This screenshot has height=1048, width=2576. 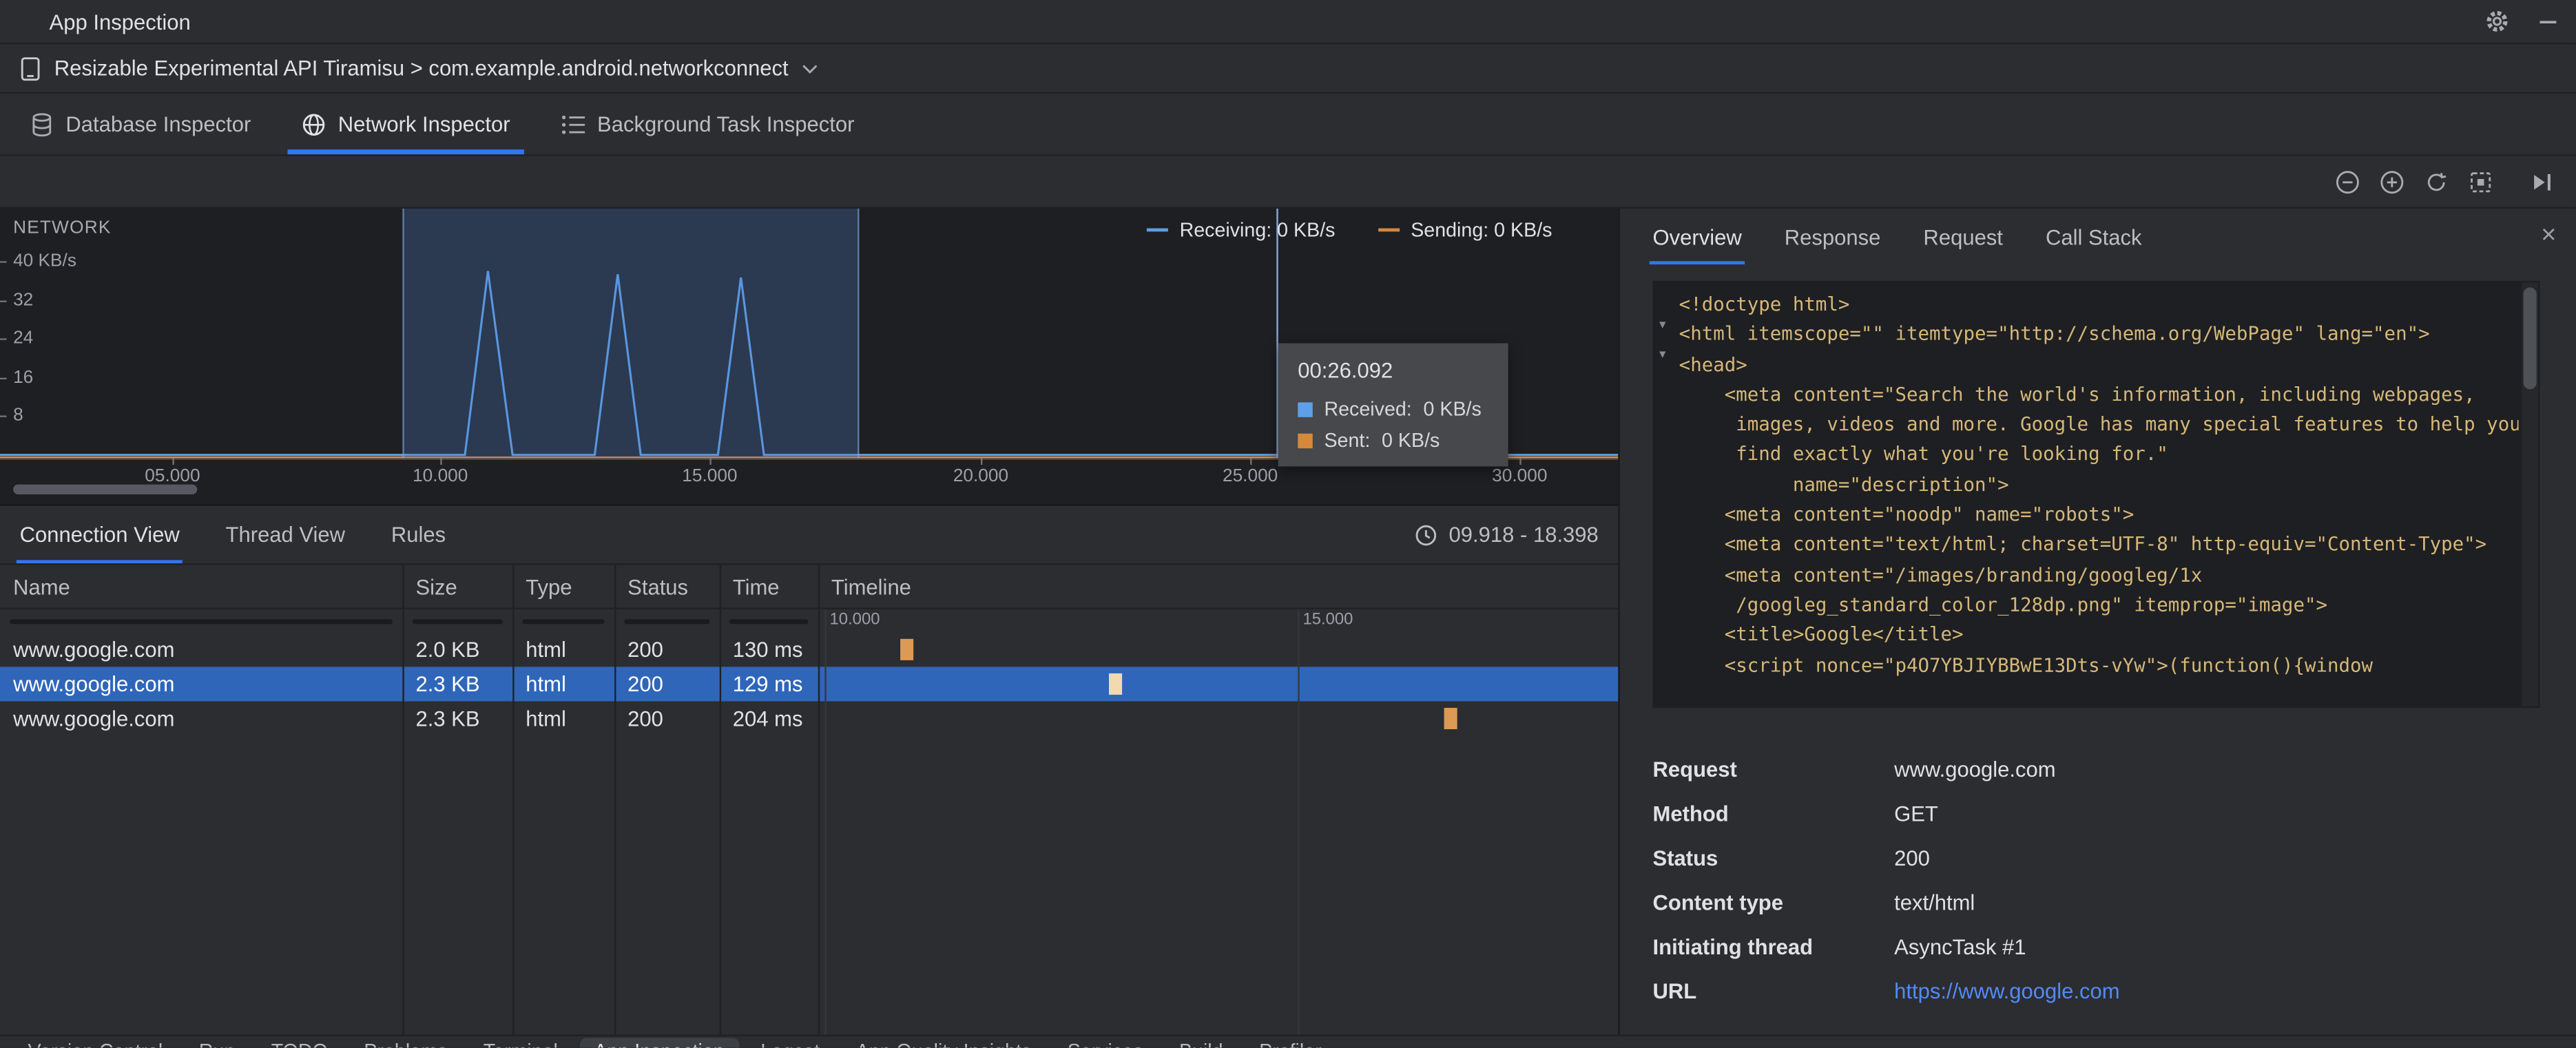 I want to click on time-range-label: 09.918 - 18.398, so click(x=1523, y=535).